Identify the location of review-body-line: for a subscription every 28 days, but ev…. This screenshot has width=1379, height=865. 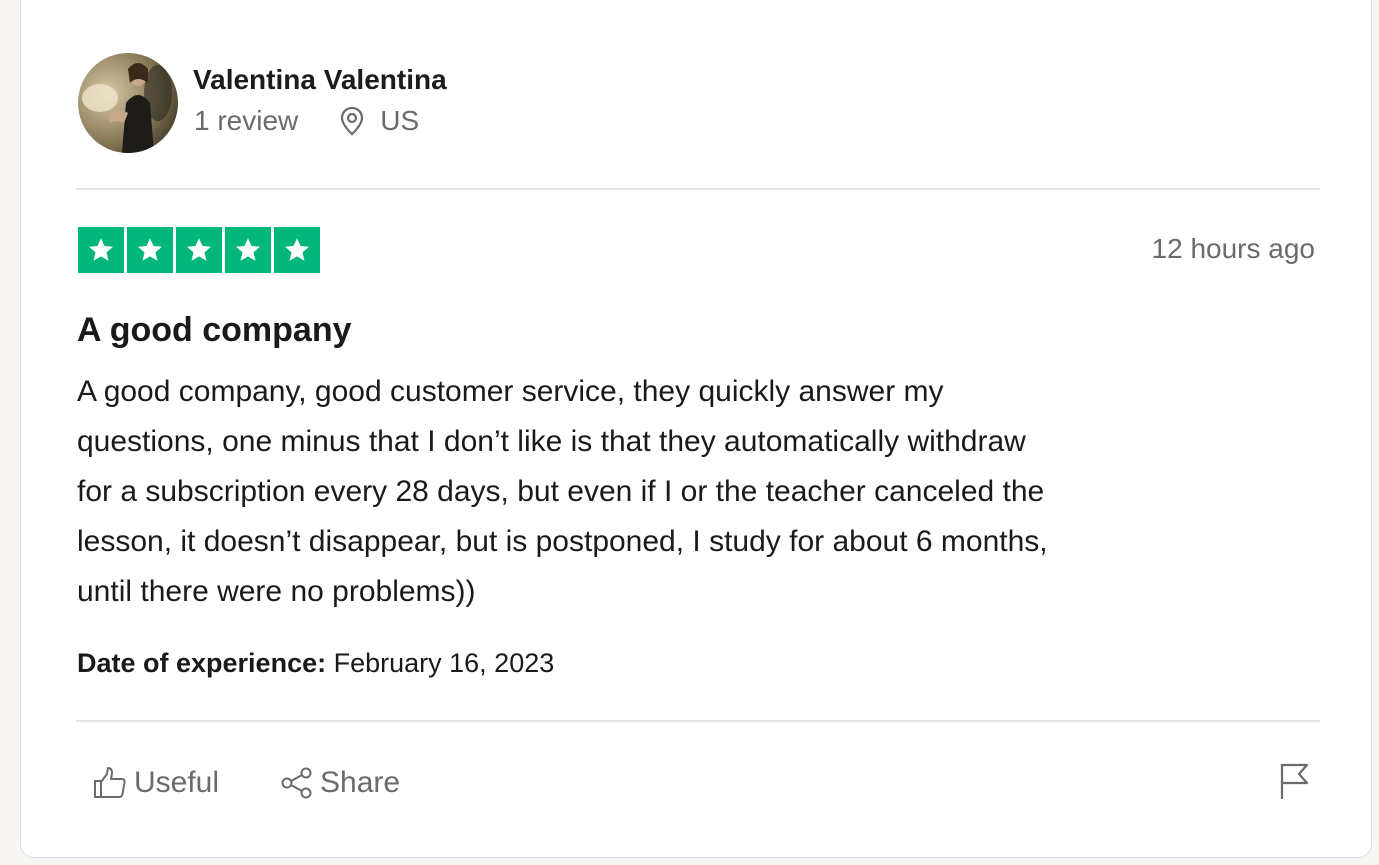
(561, 491).